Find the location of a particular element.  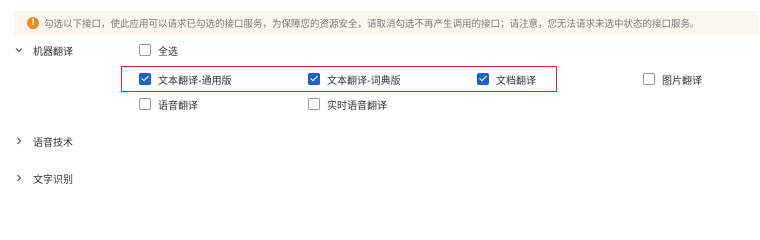

checkbox-label: 文档翻译 is located at coordinates (516, 81).